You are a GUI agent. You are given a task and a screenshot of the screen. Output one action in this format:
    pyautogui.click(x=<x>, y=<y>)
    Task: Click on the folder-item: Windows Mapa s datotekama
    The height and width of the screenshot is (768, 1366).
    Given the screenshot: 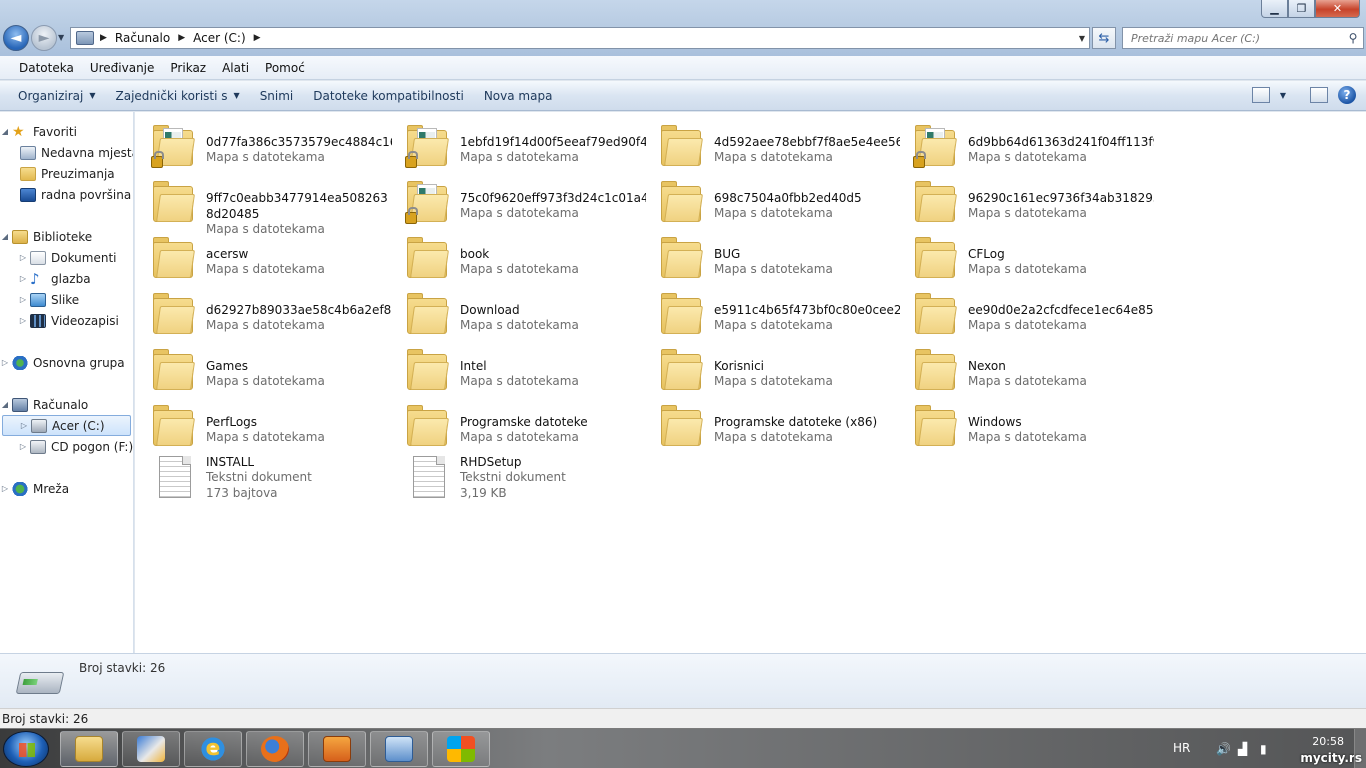 What is the action you would take?
    pyautogui.click(x=1024, y=424)
    